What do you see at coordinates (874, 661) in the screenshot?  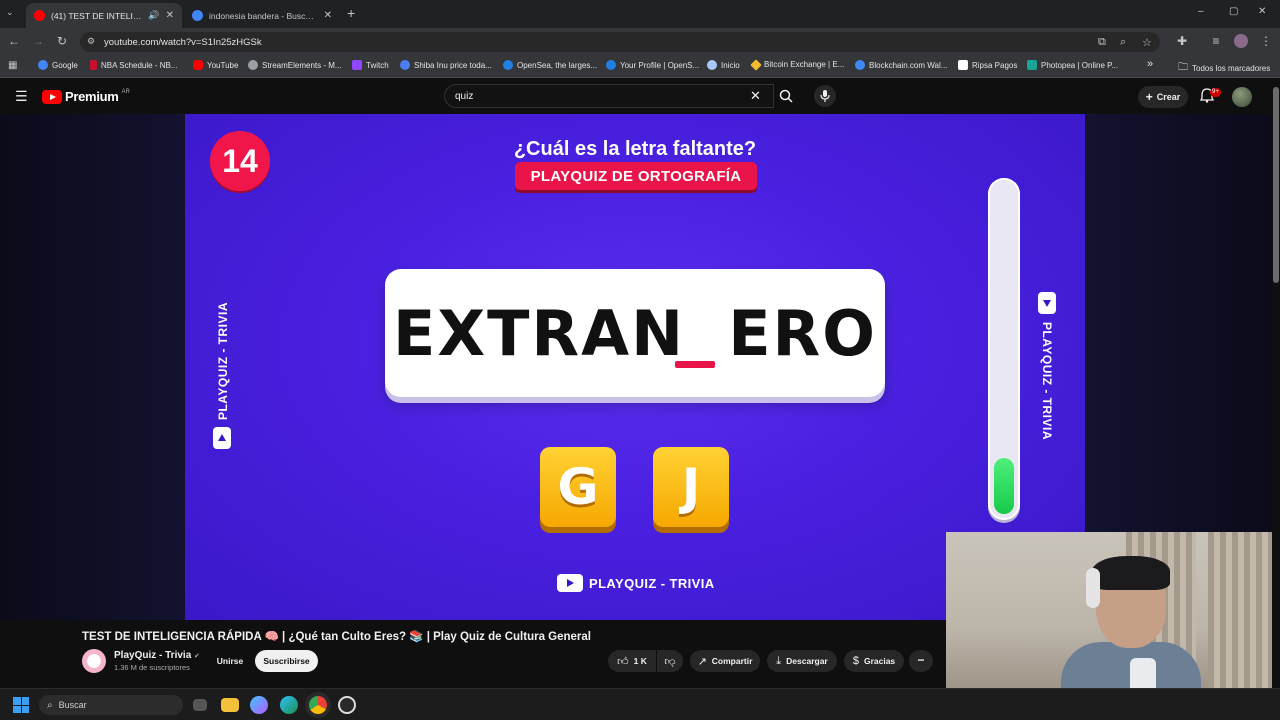 I see `thanks-button: $ Gracias` at bounding box center [874, 661].